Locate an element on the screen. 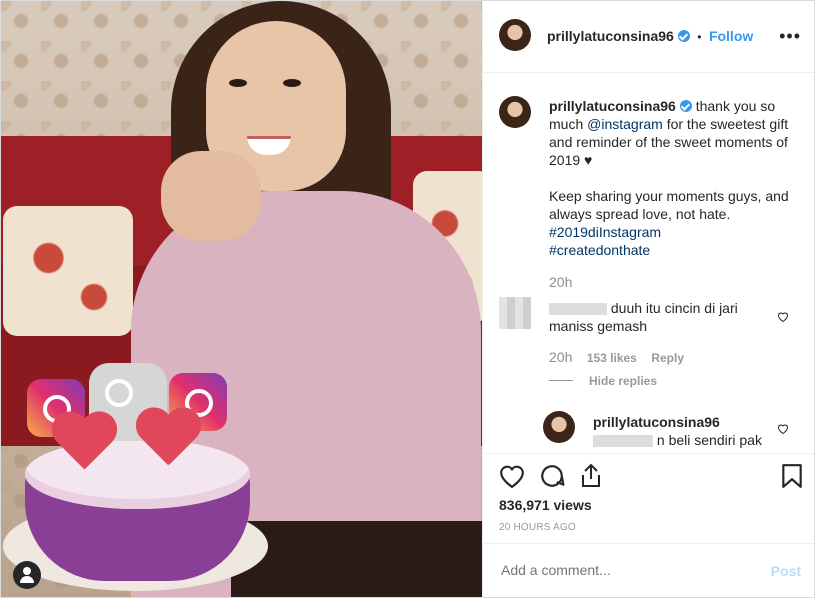 This screenshot has height=598, width=815. comment-input is located at coordinates (621, 570).